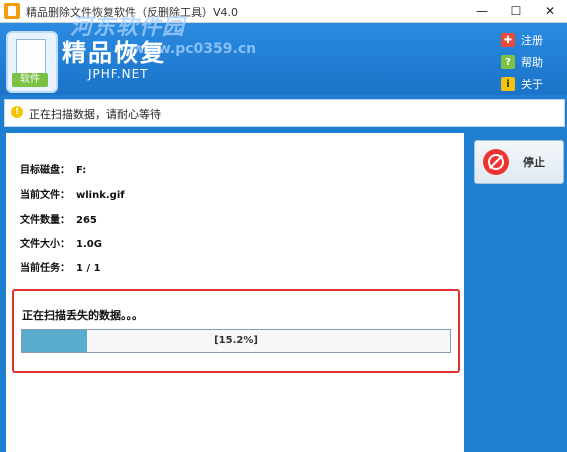  I want to click on register-label: 注册, so click(532, 40).